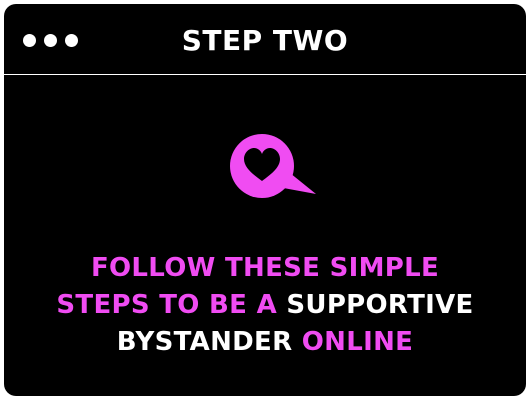 This screenshot has width=531, height=399. Describe the element at coordinates (380, 305) in the screenshot. I see `message-line-2-white: SUPPORTIVE` at that location.